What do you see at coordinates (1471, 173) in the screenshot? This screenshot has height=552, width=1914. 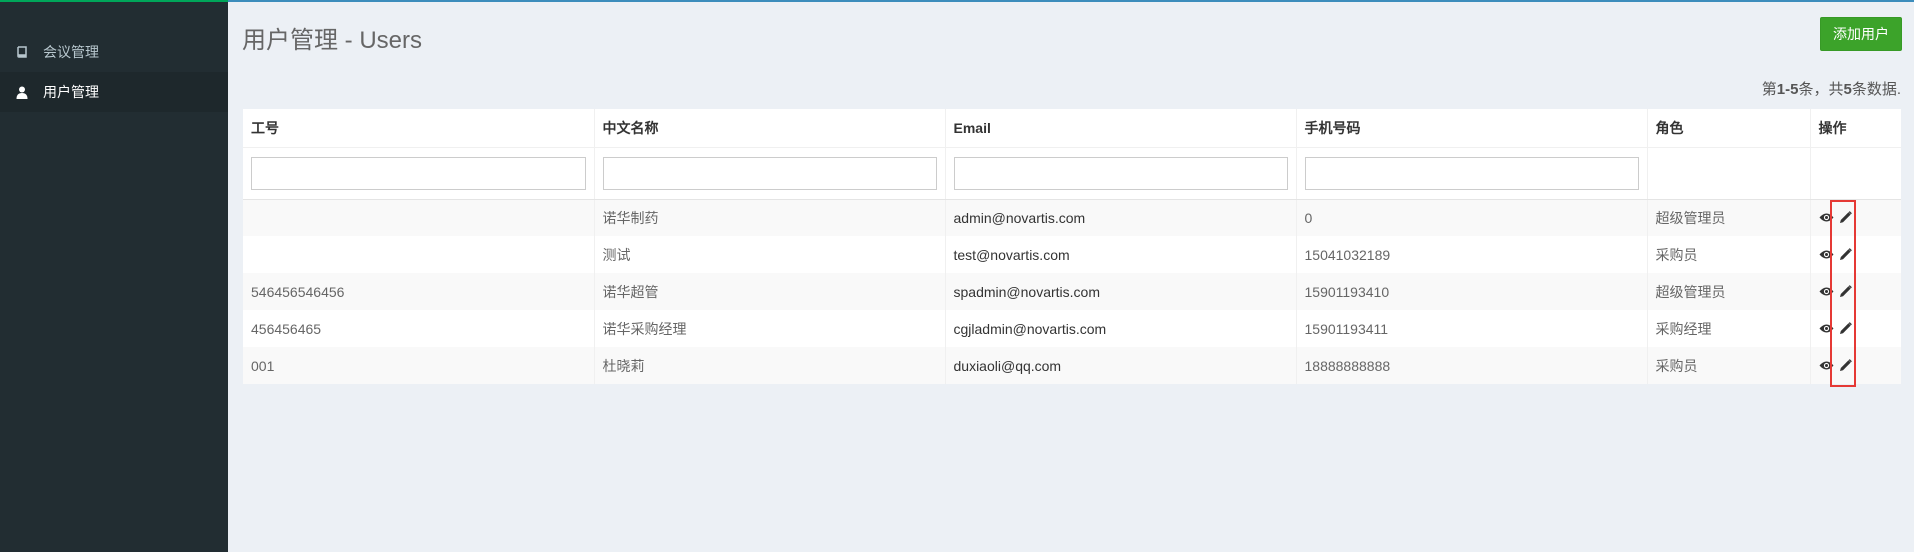 I see `filter-phone-input` at bounding box center [1471, 173].